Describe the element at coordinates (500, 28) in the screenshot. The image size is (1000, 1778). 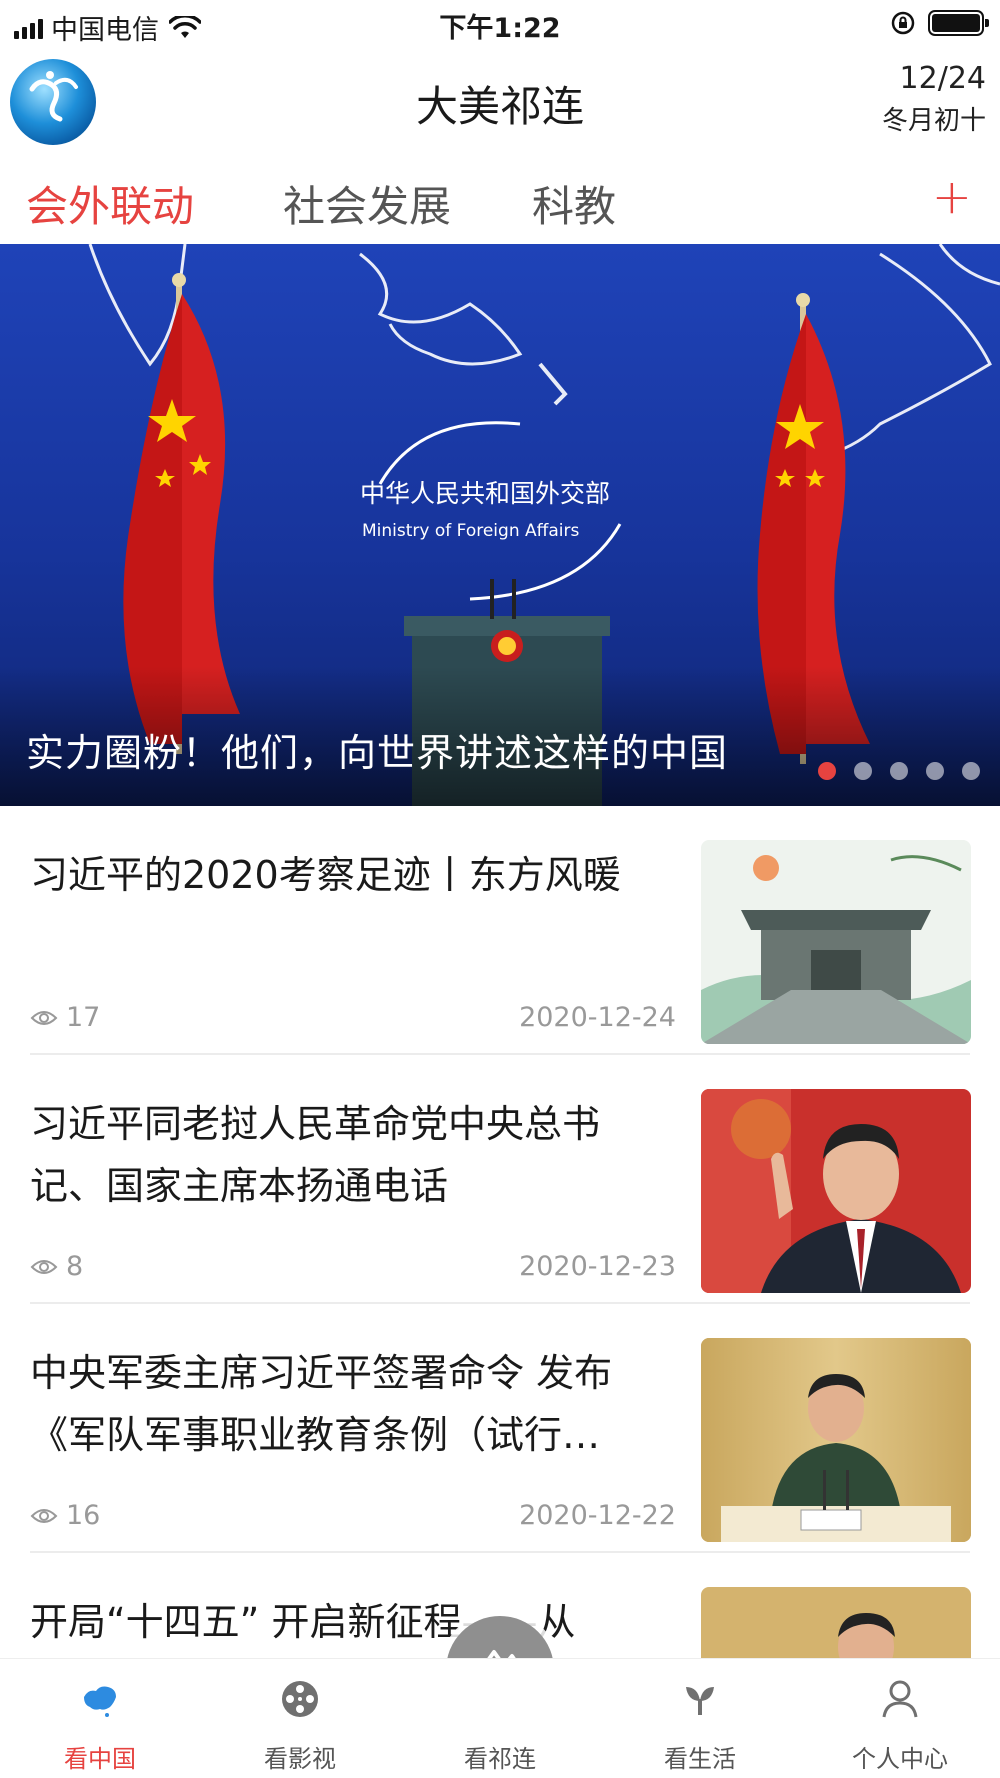
I see `status-time: 下午1:22` at that location.